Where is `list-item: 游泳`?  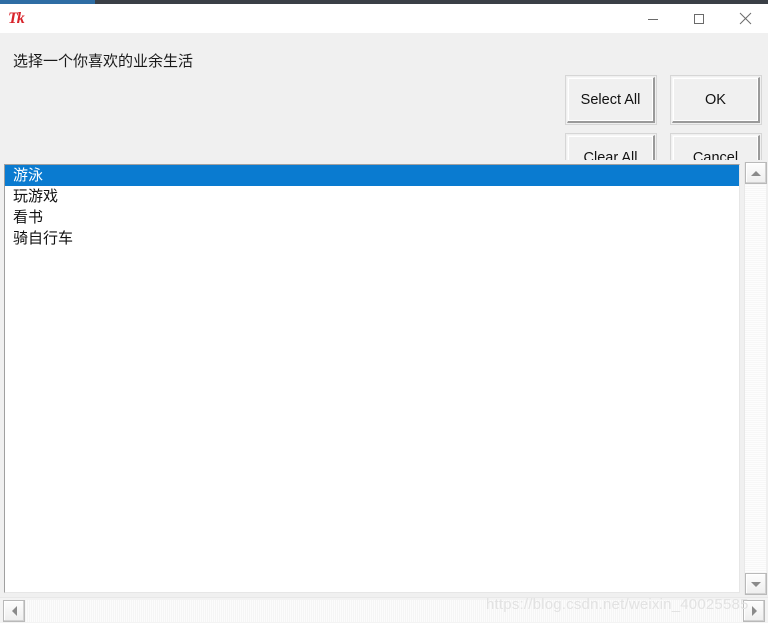 list-item: 游泳 is located at coordinates (372, 175).